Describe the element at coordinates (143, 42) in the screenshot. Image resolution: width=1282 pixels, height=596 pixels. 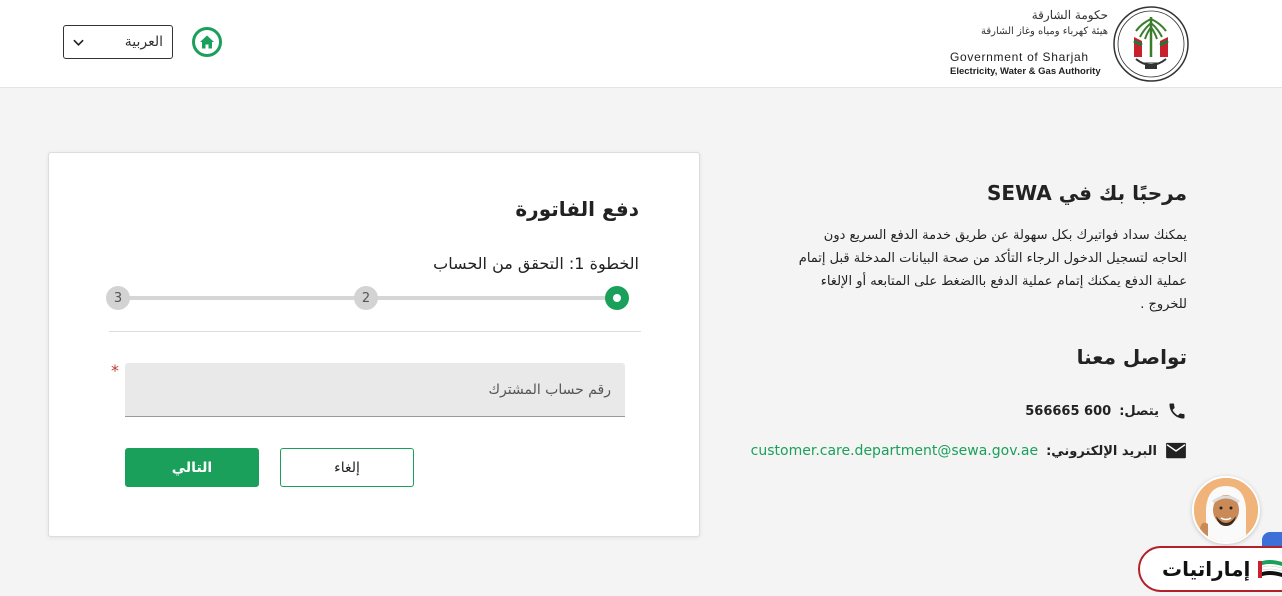
I see `language-select-value: العربية` at that location.